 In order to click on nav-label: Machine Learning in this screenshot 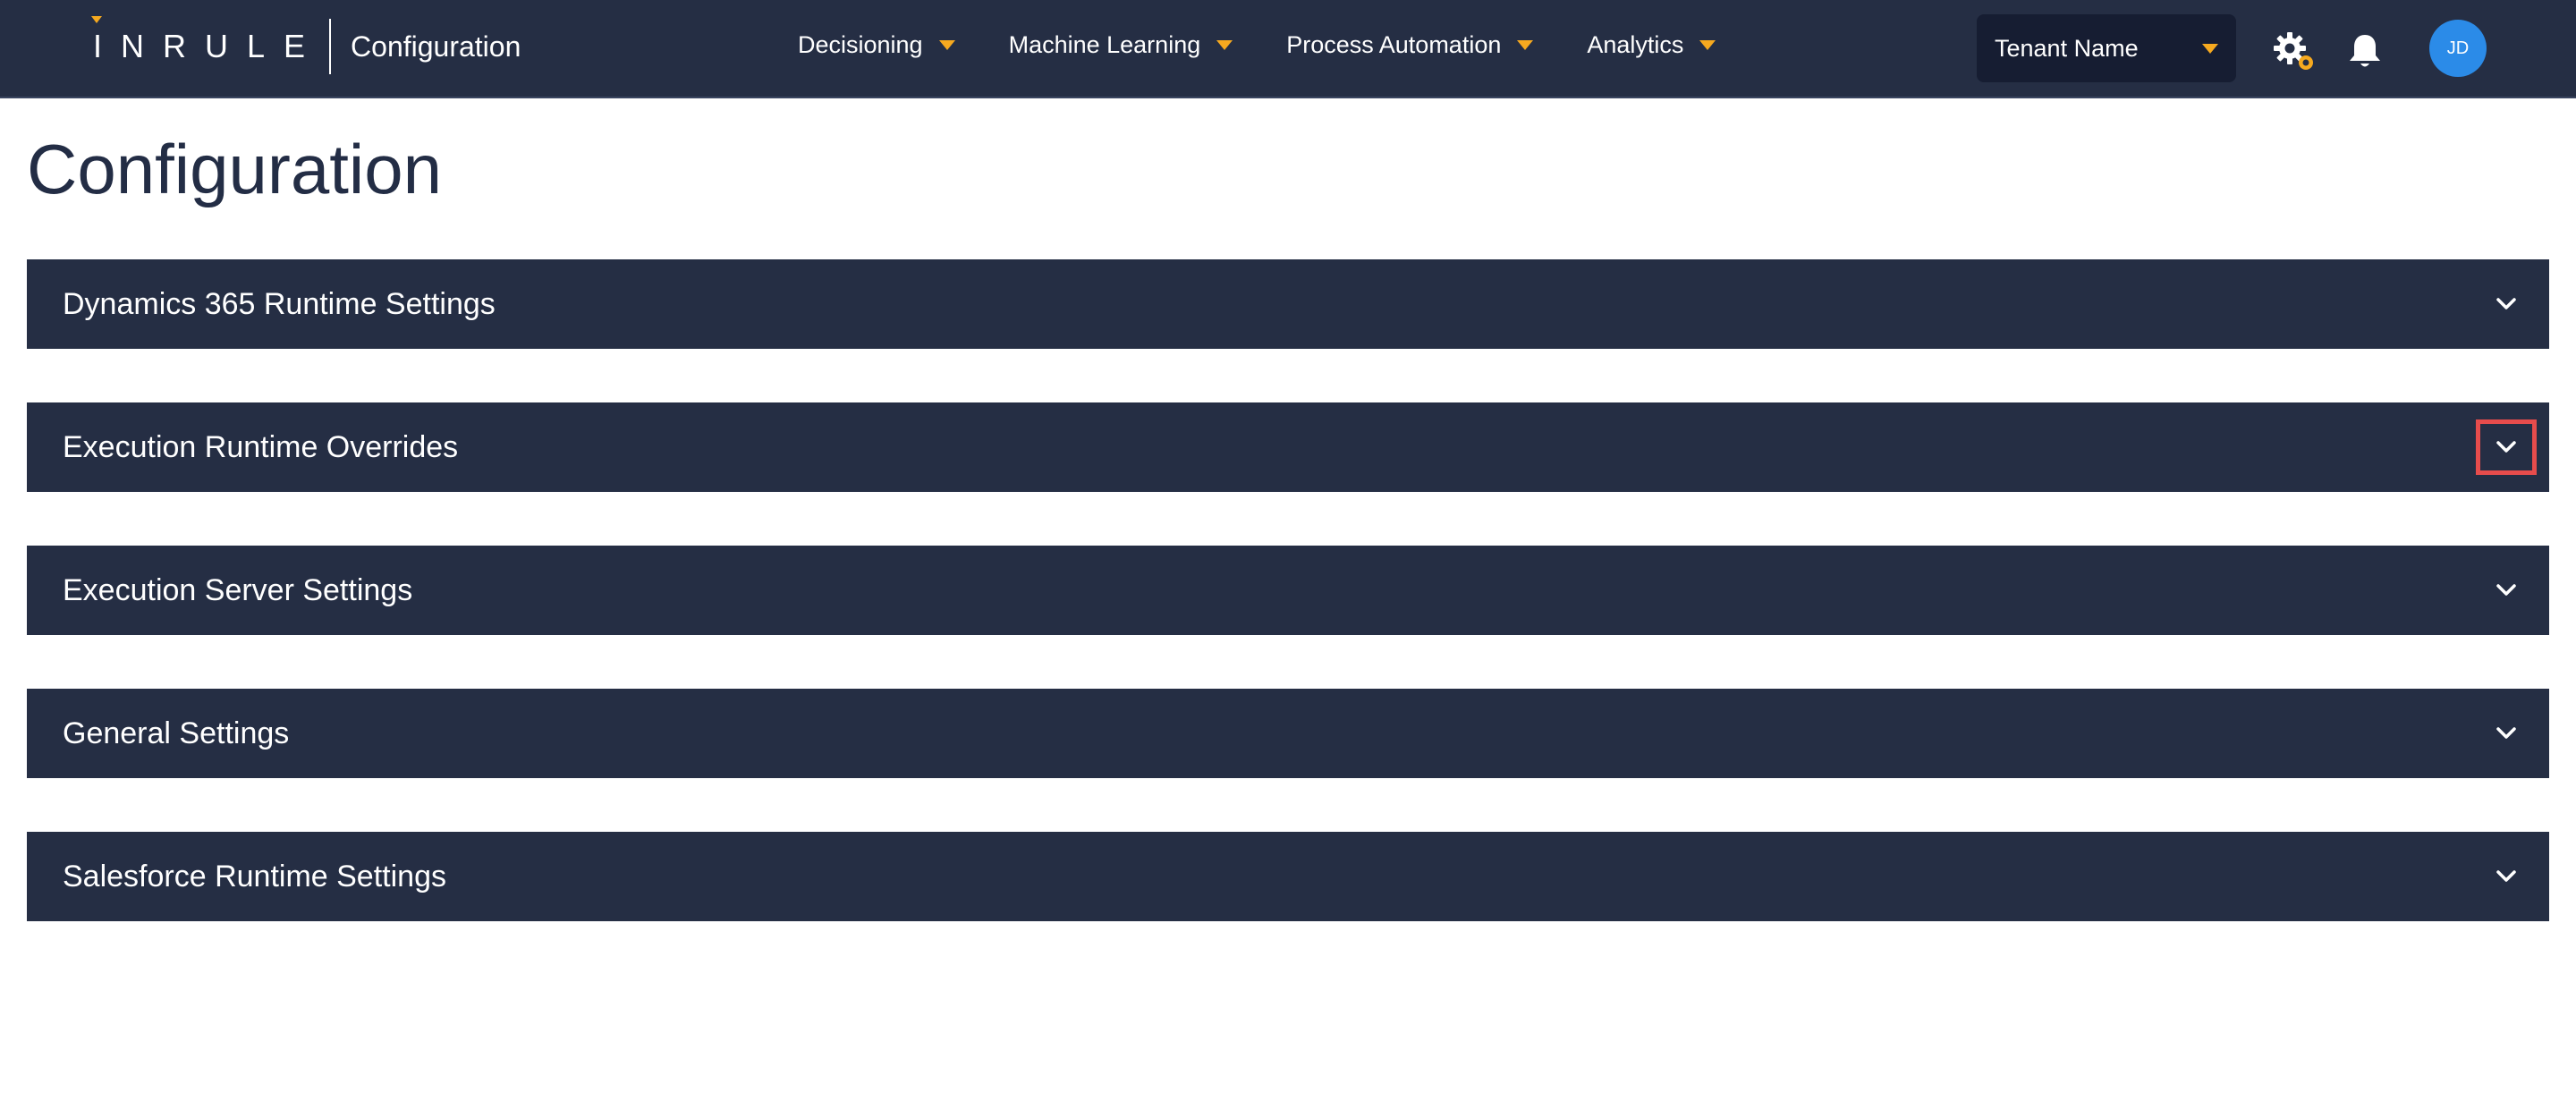, I will do `click(1104, 44)`.